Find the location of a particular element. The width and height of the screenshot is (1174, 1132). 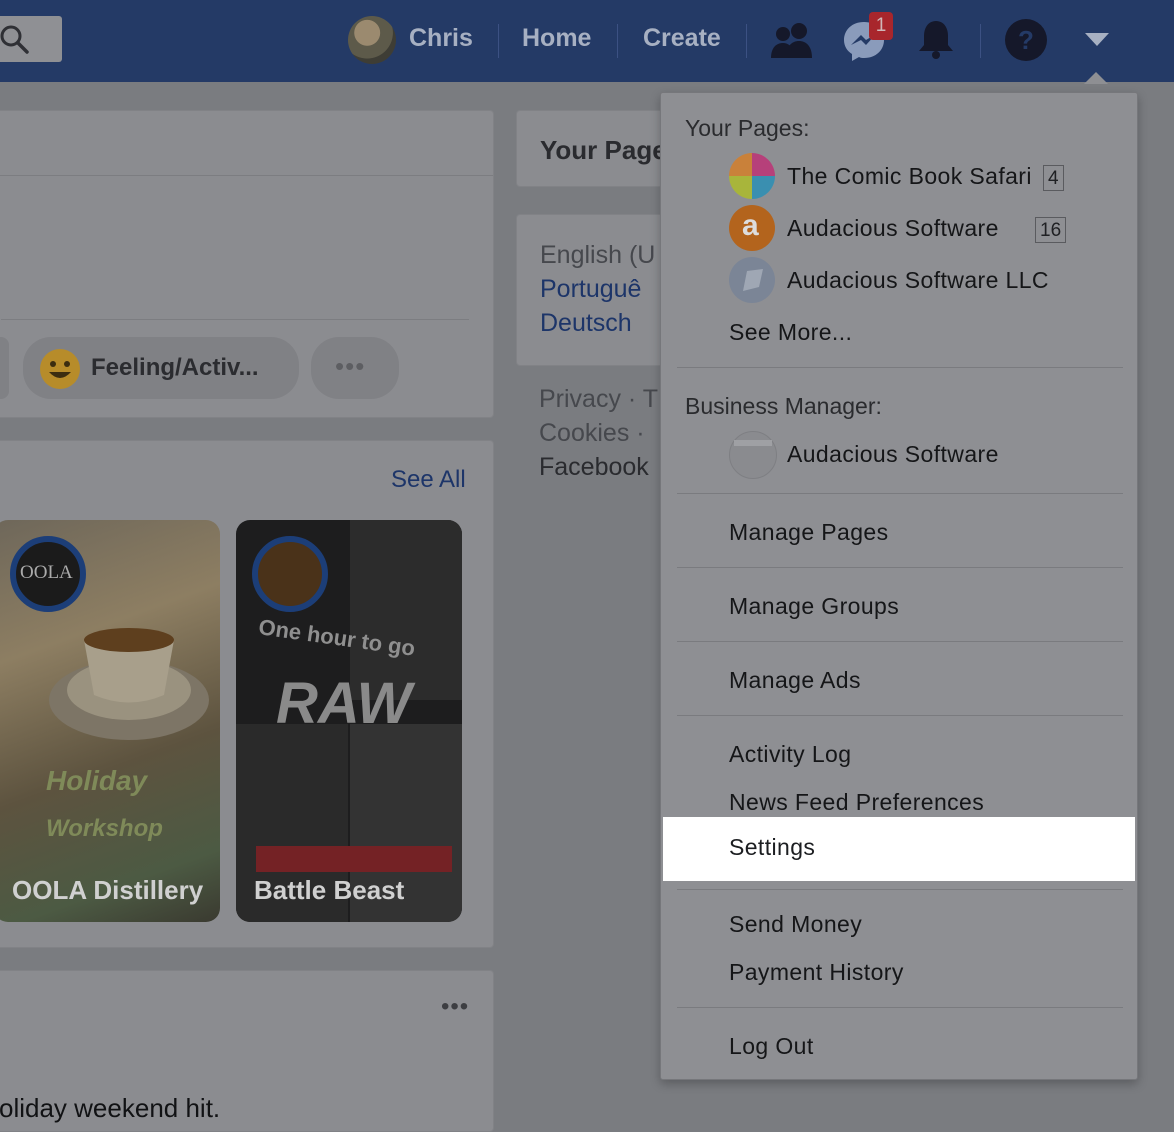

footer-privacy-link: Privacy · T is located at coordinates (598, 399).